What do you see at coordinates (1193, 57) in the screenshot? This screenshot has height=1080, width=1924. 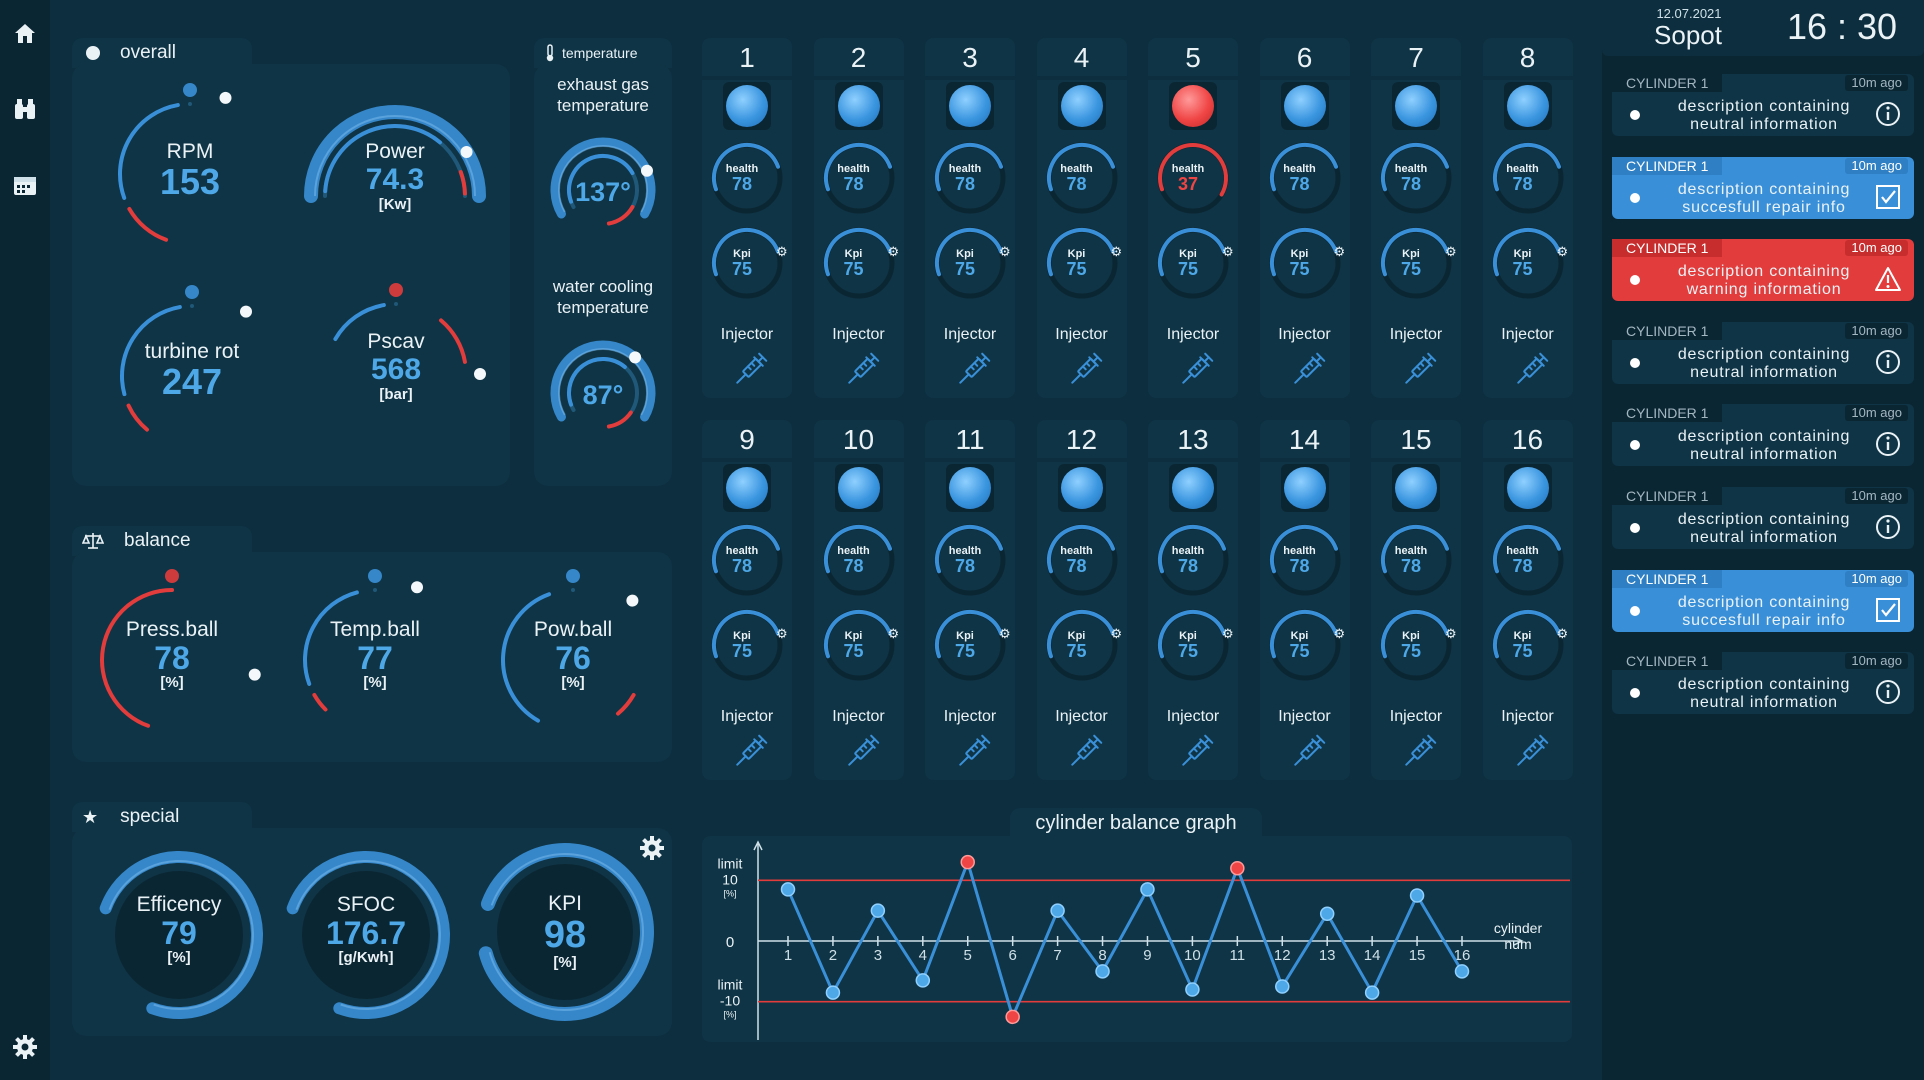 I see `cylinder-number: 5` at bounding box center [1193, 57].